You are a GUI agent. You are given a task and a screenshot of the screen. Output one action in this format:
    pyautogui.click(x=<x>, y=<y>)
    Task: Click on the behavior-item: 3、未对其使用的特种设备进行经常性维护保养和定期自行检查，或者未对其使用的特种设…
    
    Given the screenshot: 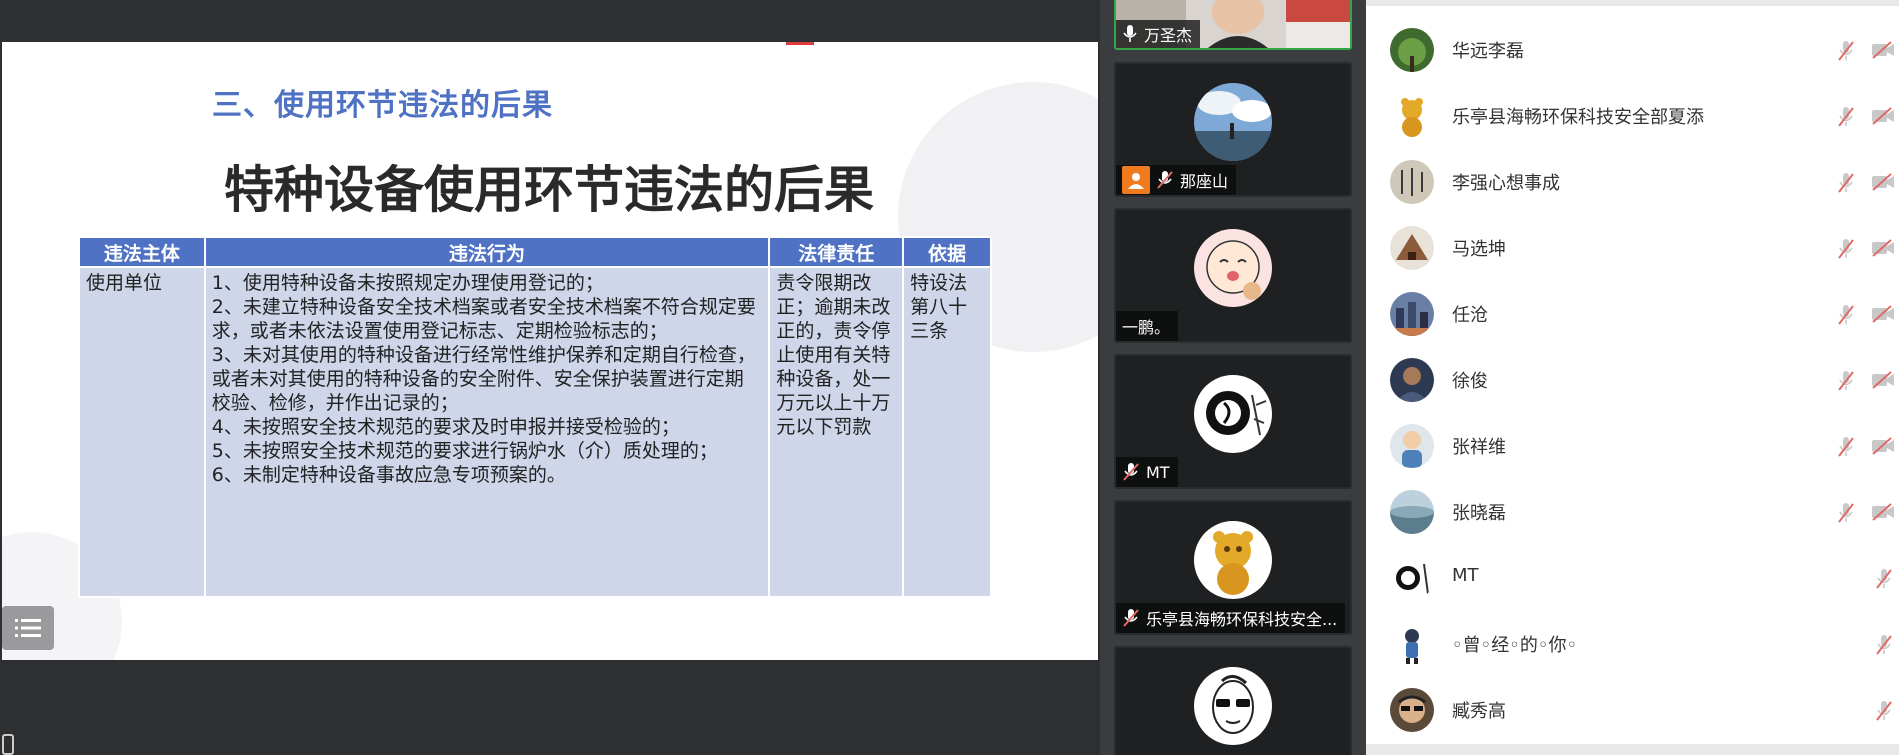 What is the action you would take?
    pyautogui.click(x=483, y=379)
    